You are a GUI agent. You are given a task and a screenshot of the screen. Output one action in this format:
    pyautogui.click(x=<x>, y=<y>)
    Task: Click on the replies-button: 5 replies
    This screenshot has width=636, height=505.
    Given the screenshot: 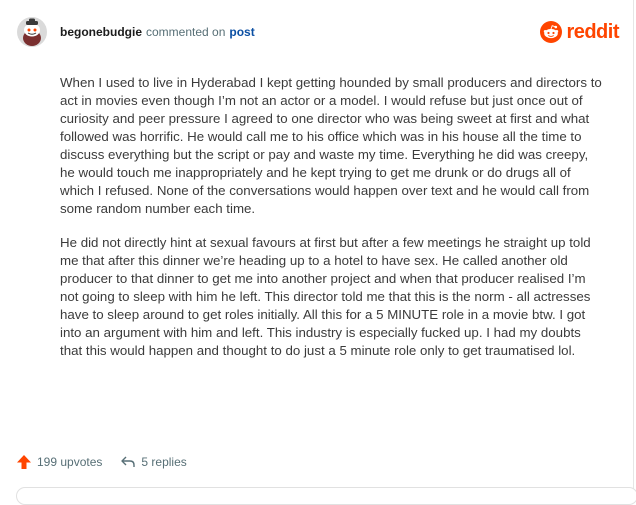 What is the action you would take?
    pyautogui.click(x=153, y=462)
    